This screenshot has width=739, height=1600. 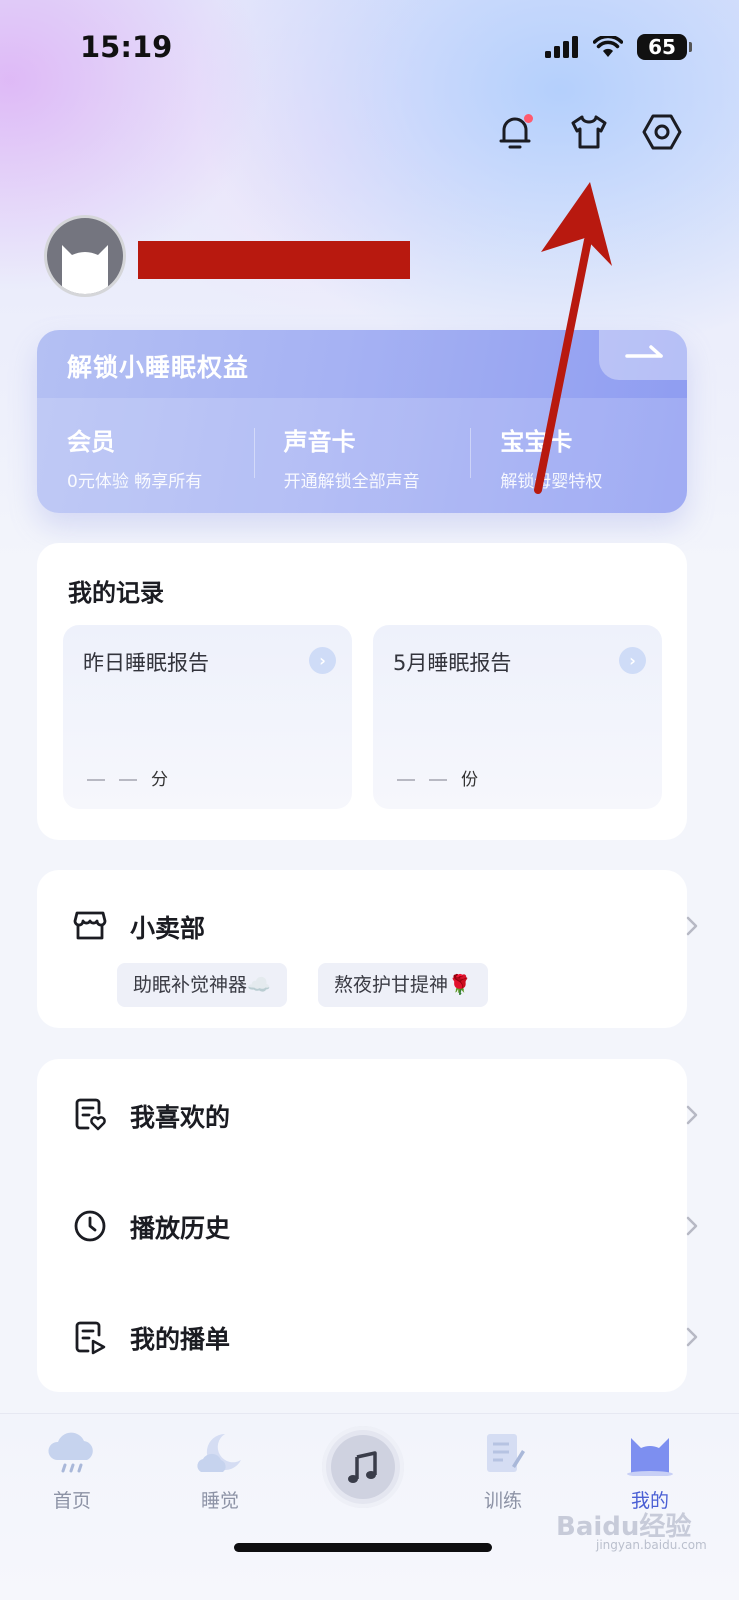 I want to click on play-disc, so click(x=363, y=1467).